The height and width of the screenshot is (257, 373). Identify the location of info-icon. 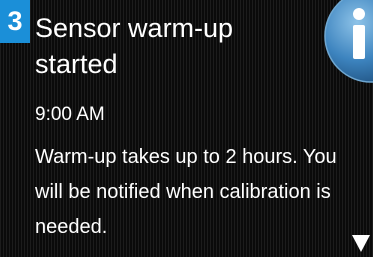
(348, 42).